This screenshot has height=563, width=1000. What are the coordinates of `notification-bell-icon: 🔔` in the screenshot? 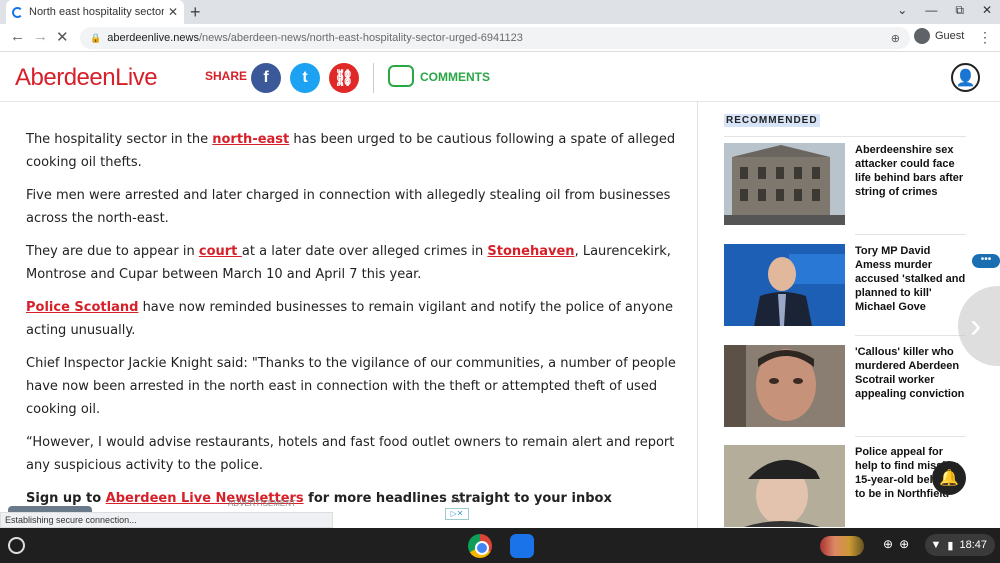 It's located at (949, 478).